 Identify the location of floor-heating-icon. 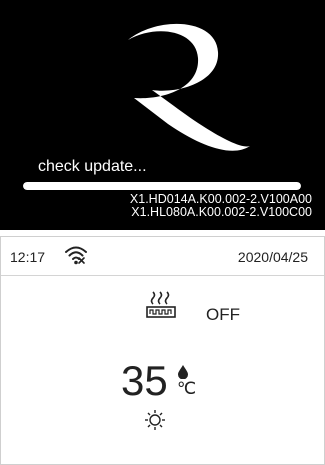
(162, 306).